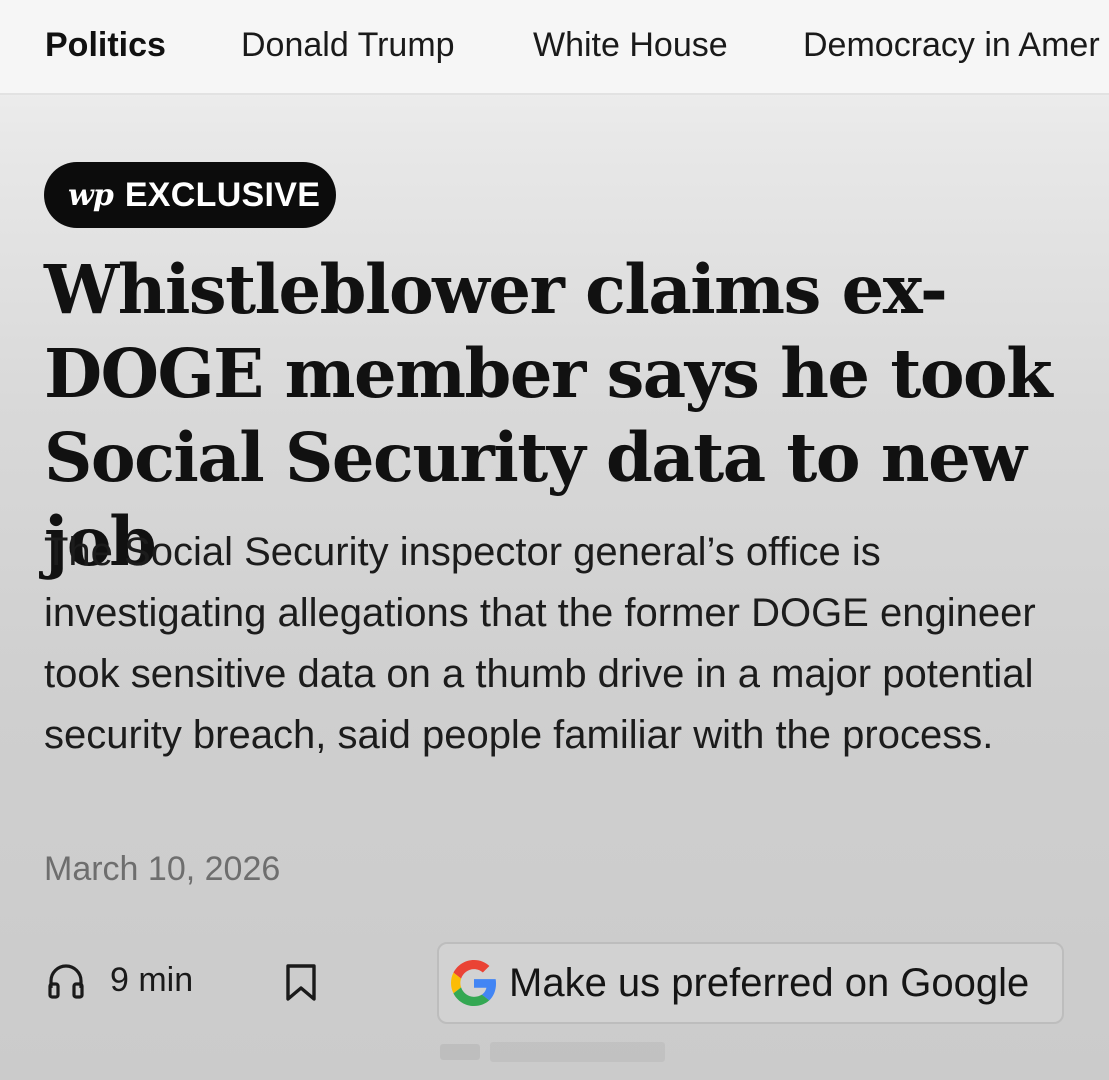  I want to click on preferred-on-google-label: Make us preferred on Google, so click(769, 982).